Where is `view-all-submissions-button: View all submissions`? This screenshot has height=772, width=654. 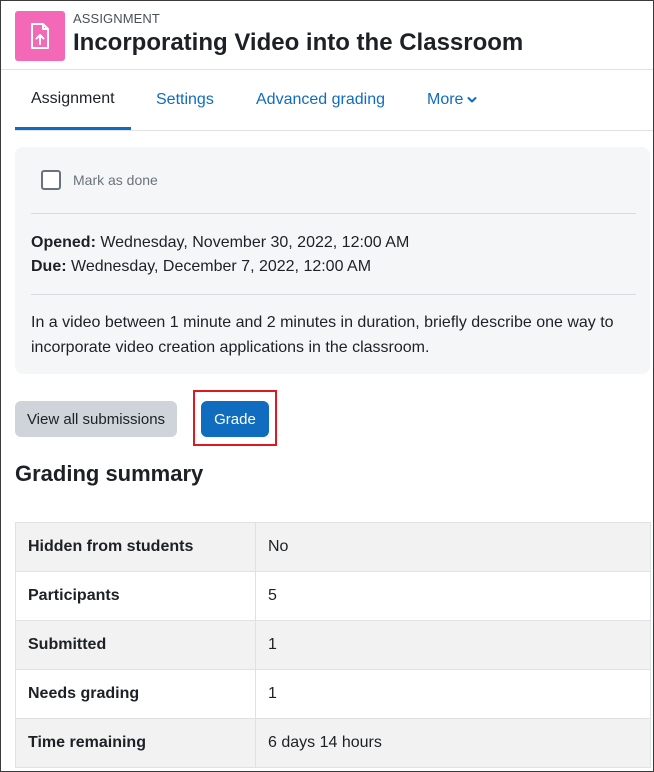 view-all-submissions-button: View all submissions is located at coordinates (96, 419).